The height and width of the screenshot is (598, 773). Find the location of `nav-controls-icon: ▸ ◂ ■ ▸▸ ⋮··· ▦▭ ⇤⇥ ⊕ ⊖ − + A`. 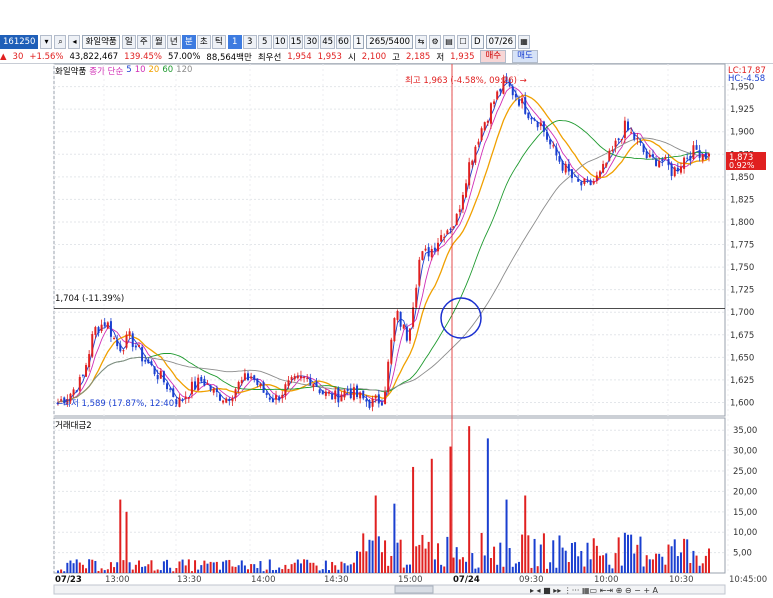

nav-controls-icon: ▸ ◂ ■ ▸▸ ⋮··· ▦▭ ⇤⇥ ⊕ ⊖ − + A is located at coordinates (594, 590).